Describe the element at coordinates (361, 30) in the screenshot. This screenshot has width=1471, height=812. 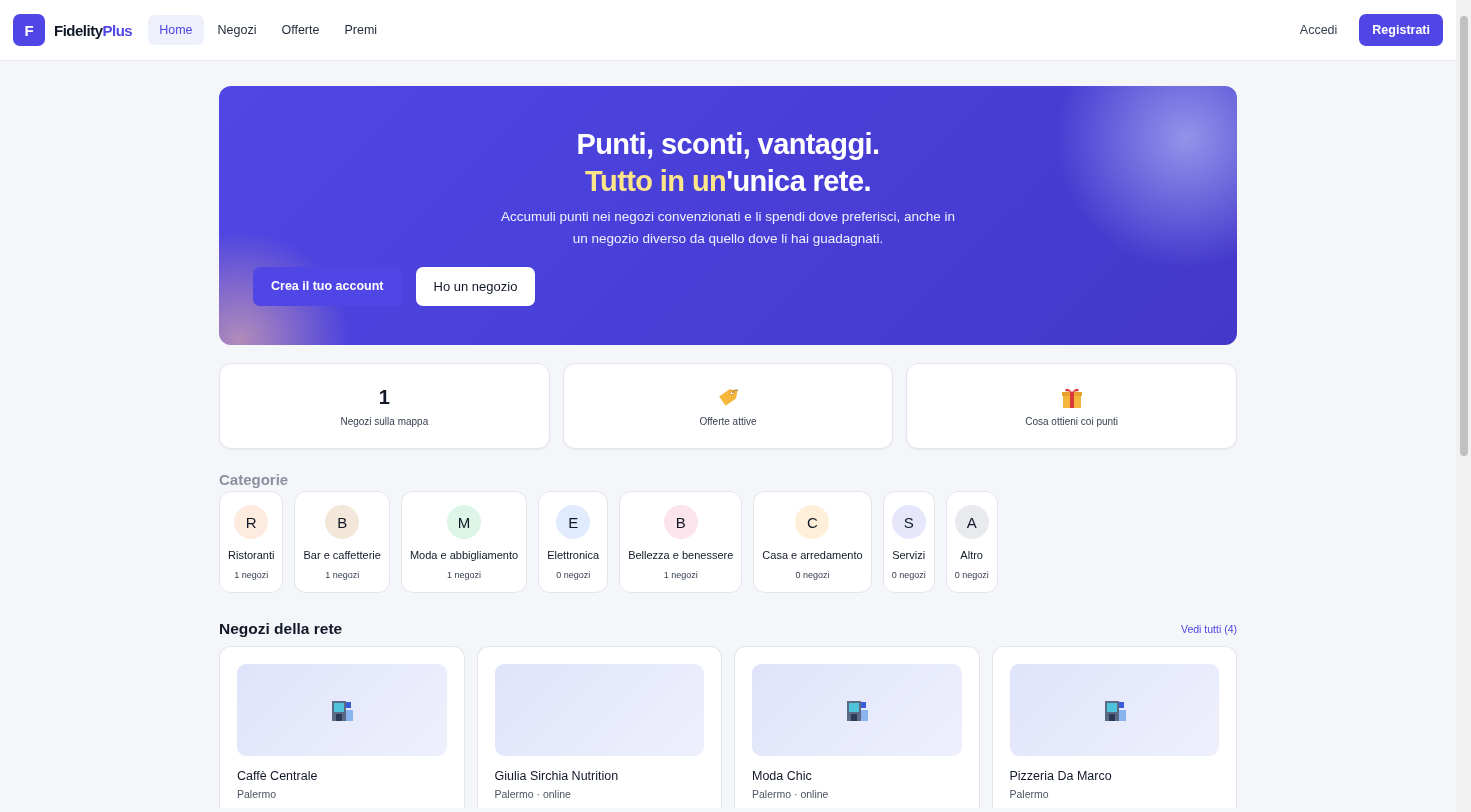
I see `nav-tab: Premi` at that location.